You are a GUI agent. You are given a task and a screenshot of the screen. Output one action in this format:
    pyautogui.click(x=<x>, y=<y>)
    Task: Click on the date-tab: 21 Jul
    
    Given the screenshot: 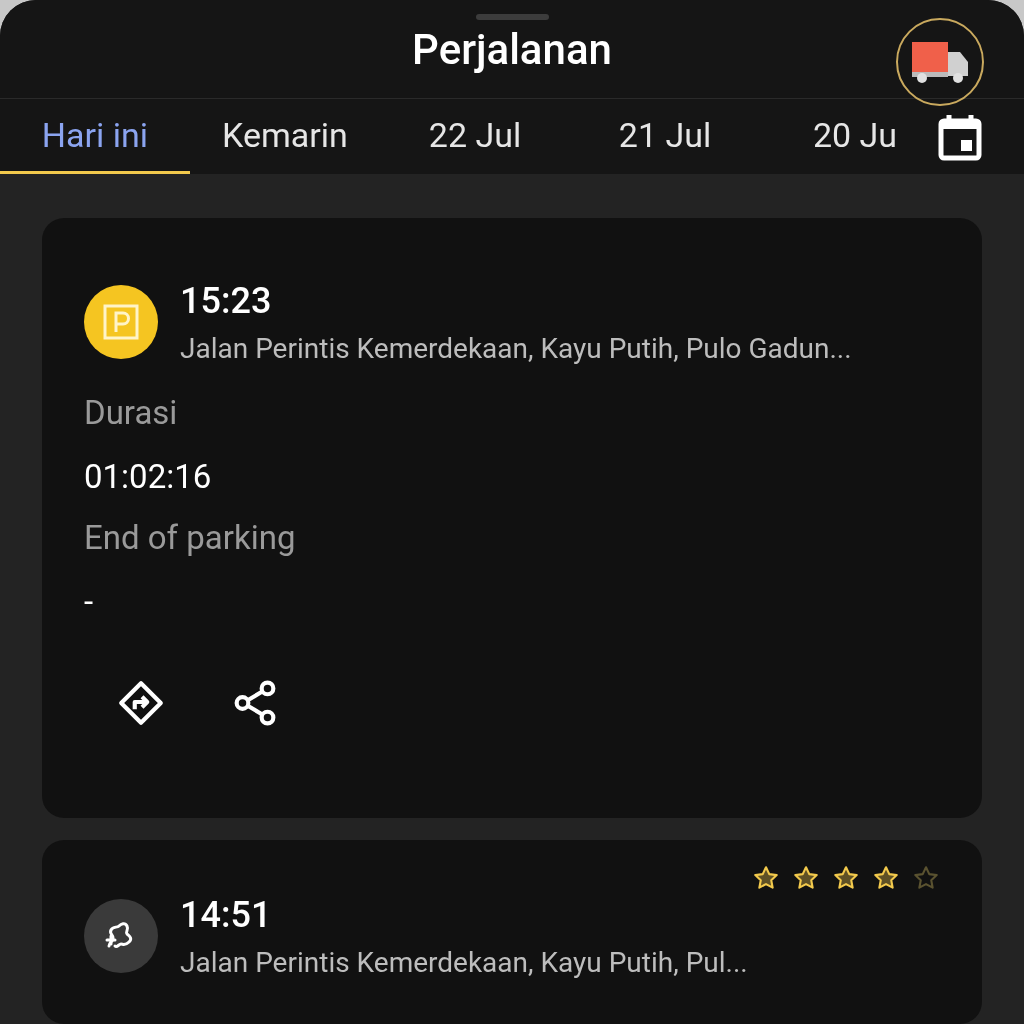 What is the action you would take?
    pyautogui.click(x=665, y=136)
    